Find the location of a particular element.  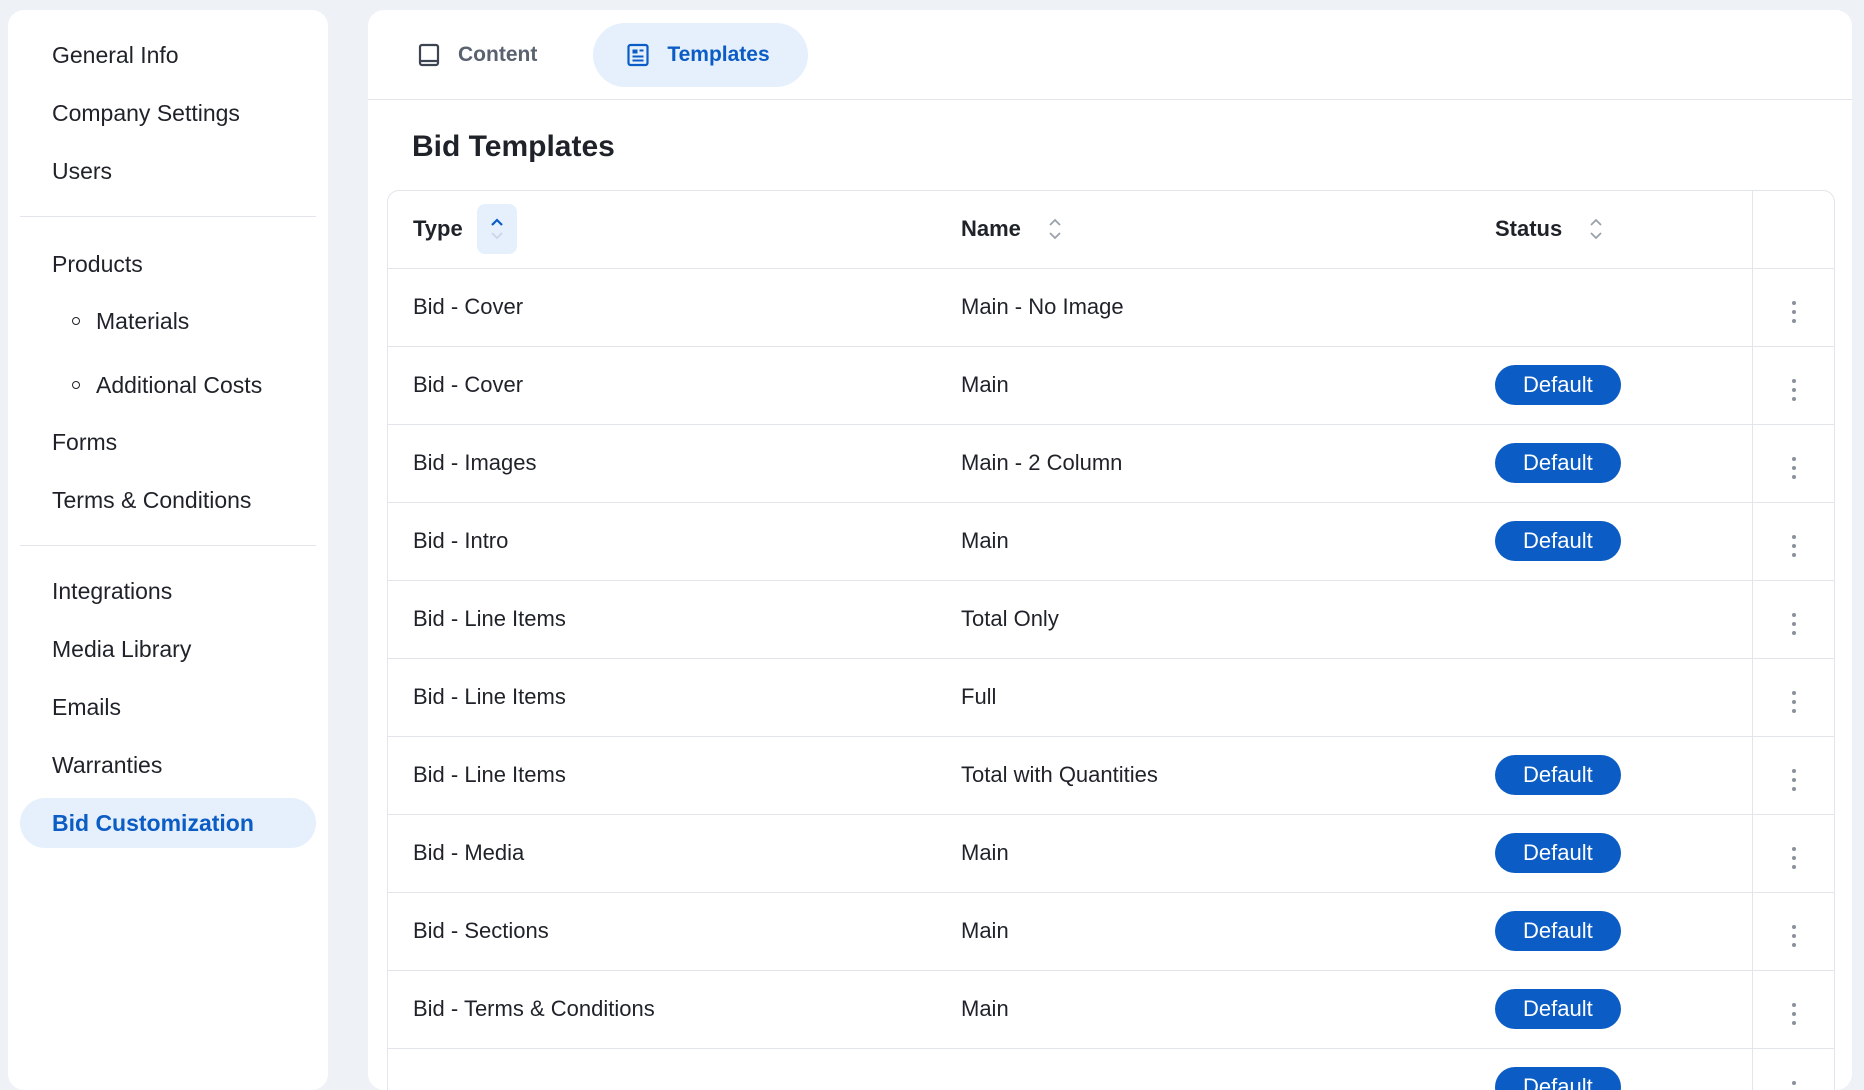

cell-name: Full is located at coordinates (1203, 697).